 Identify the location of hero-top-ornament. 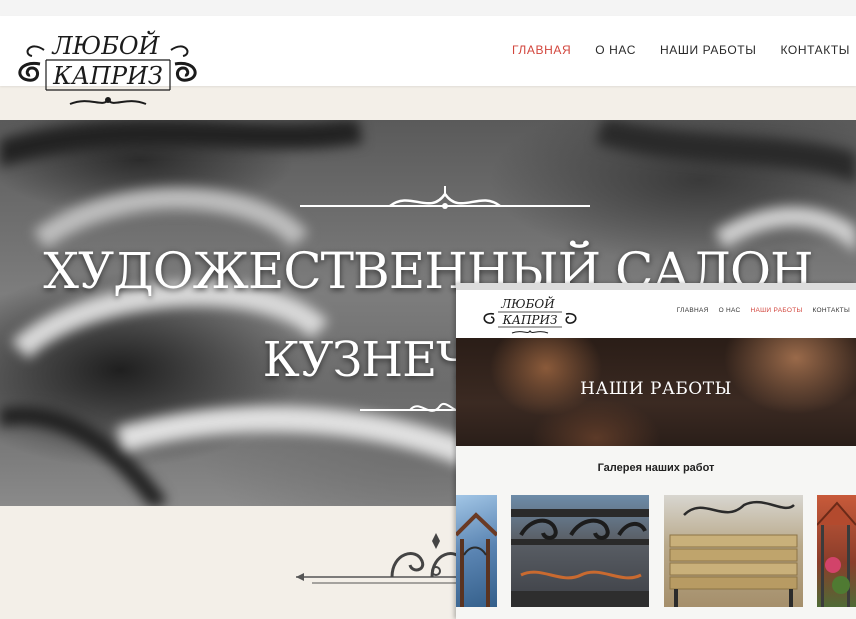
(445, 197).